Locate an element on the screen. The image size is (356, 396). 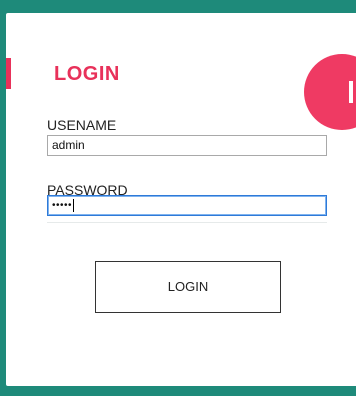
password-masked-value: ••••• is located at coordinates (62, 206).